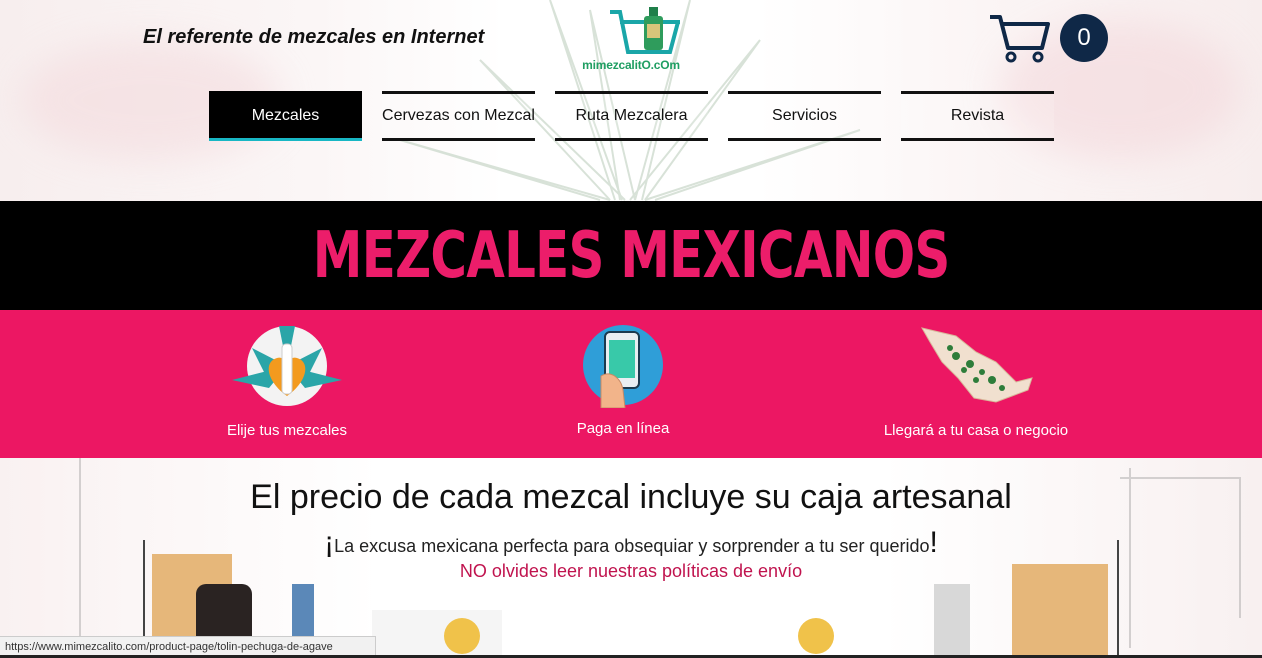  I want to click on logo-text: mimezcalitO.cOm, so click(631, 65).